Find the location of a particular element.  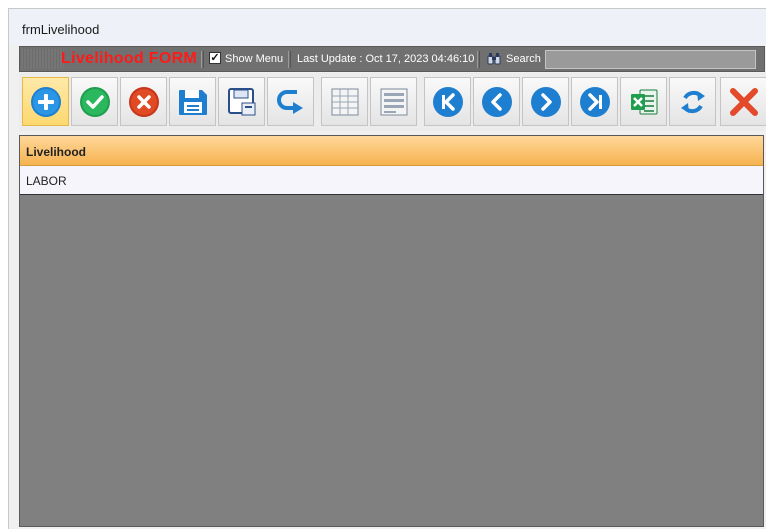

form-view-button is located at coordinates (393, 101).